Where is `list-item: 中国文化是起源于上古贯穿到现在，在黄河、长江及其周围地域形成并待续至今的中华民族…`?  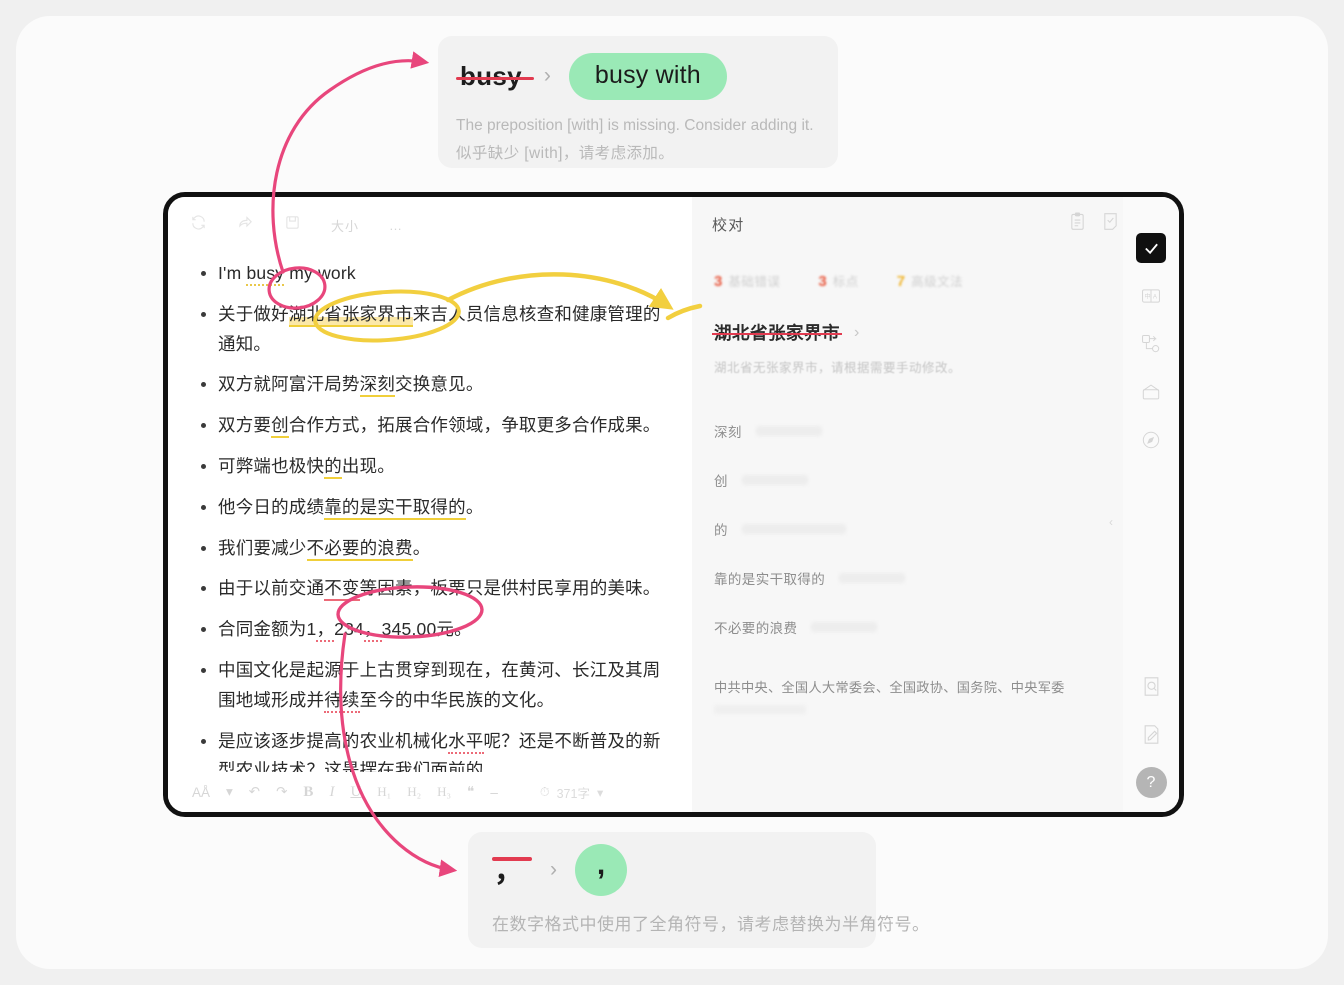
list-item: 中国文化是起源于上古贯穿到现在，在黄河、长江及其周围地域形成并待续至今的中华民族… is located at coordinates (435, 686).